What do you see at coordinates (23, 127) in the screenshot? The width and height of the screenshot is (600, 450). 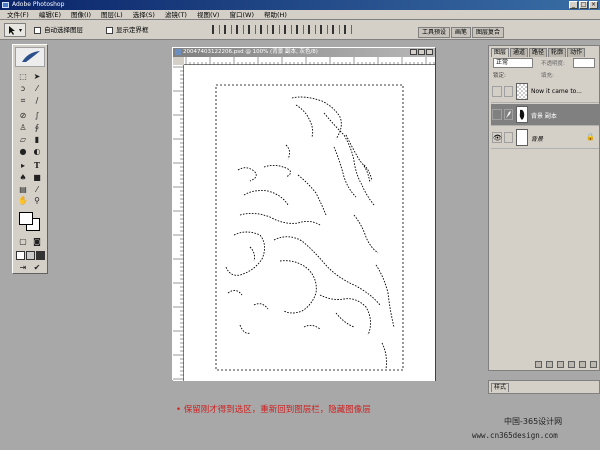 I see `clone-stamp-tool: ♙` at bounding box center [23, 127].